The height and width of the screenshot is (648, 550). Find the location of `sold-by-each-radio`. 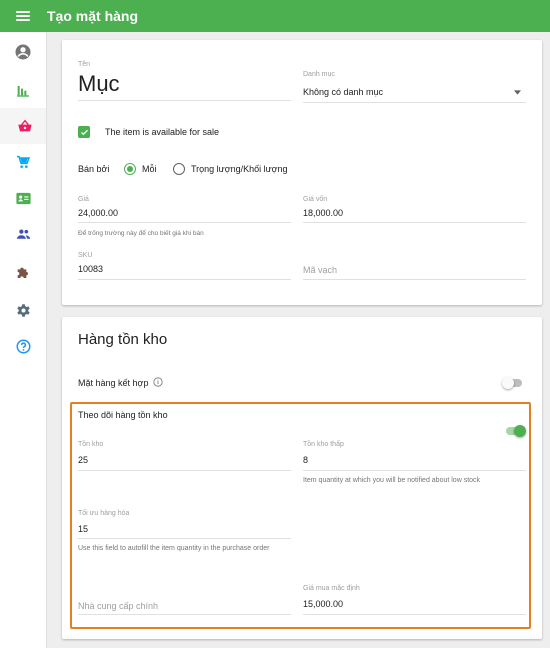

sold-by-each-radio is located at coordinates (130, 169).